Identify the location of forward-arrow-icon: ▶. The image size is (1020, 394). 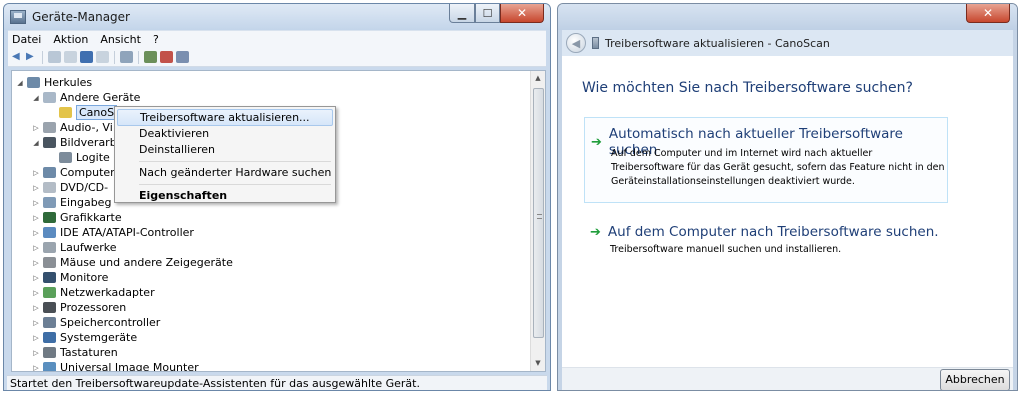
(31, 57).